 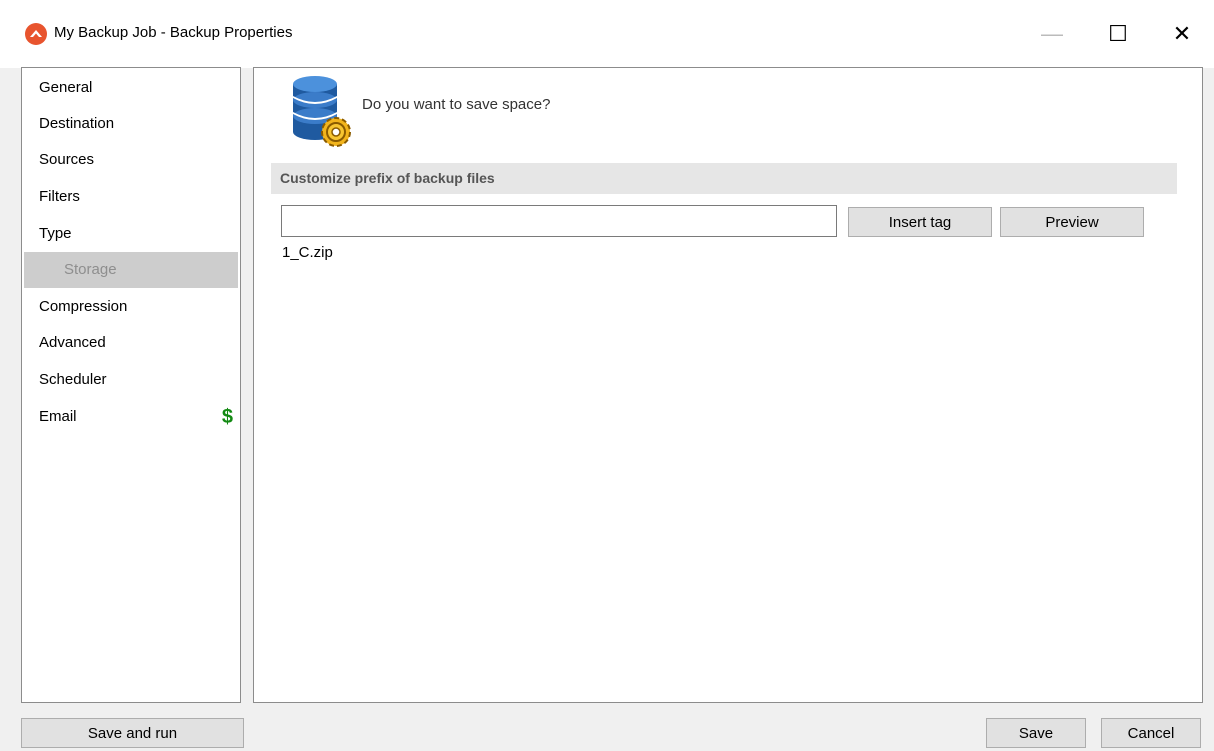 What do you see at coordinates (58, 416) in the screenshot?
I see `sidebar-item-label: Email` at bounding box center [58, 416].